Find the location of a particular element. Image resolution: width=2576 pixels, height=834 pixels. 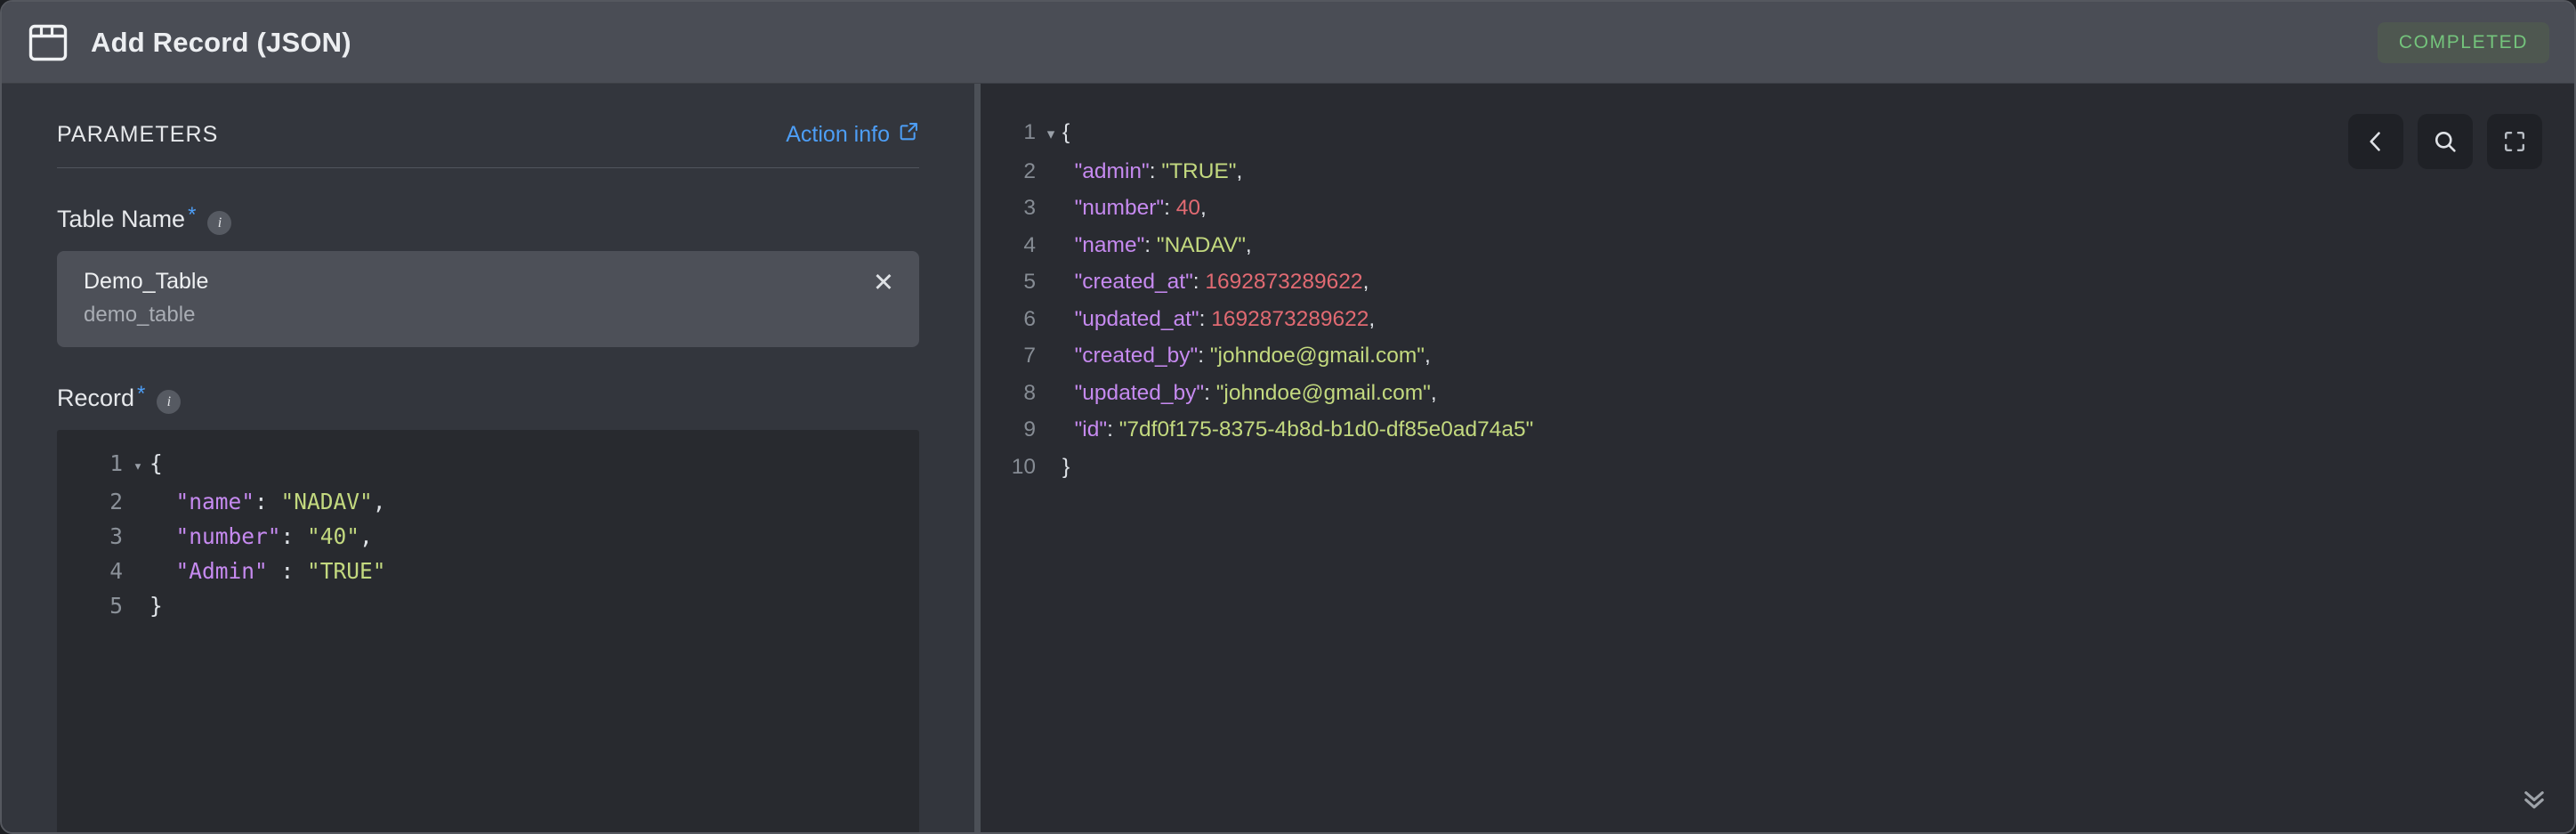

code-text: "number": 40, is located at coordinates (1818, 208).